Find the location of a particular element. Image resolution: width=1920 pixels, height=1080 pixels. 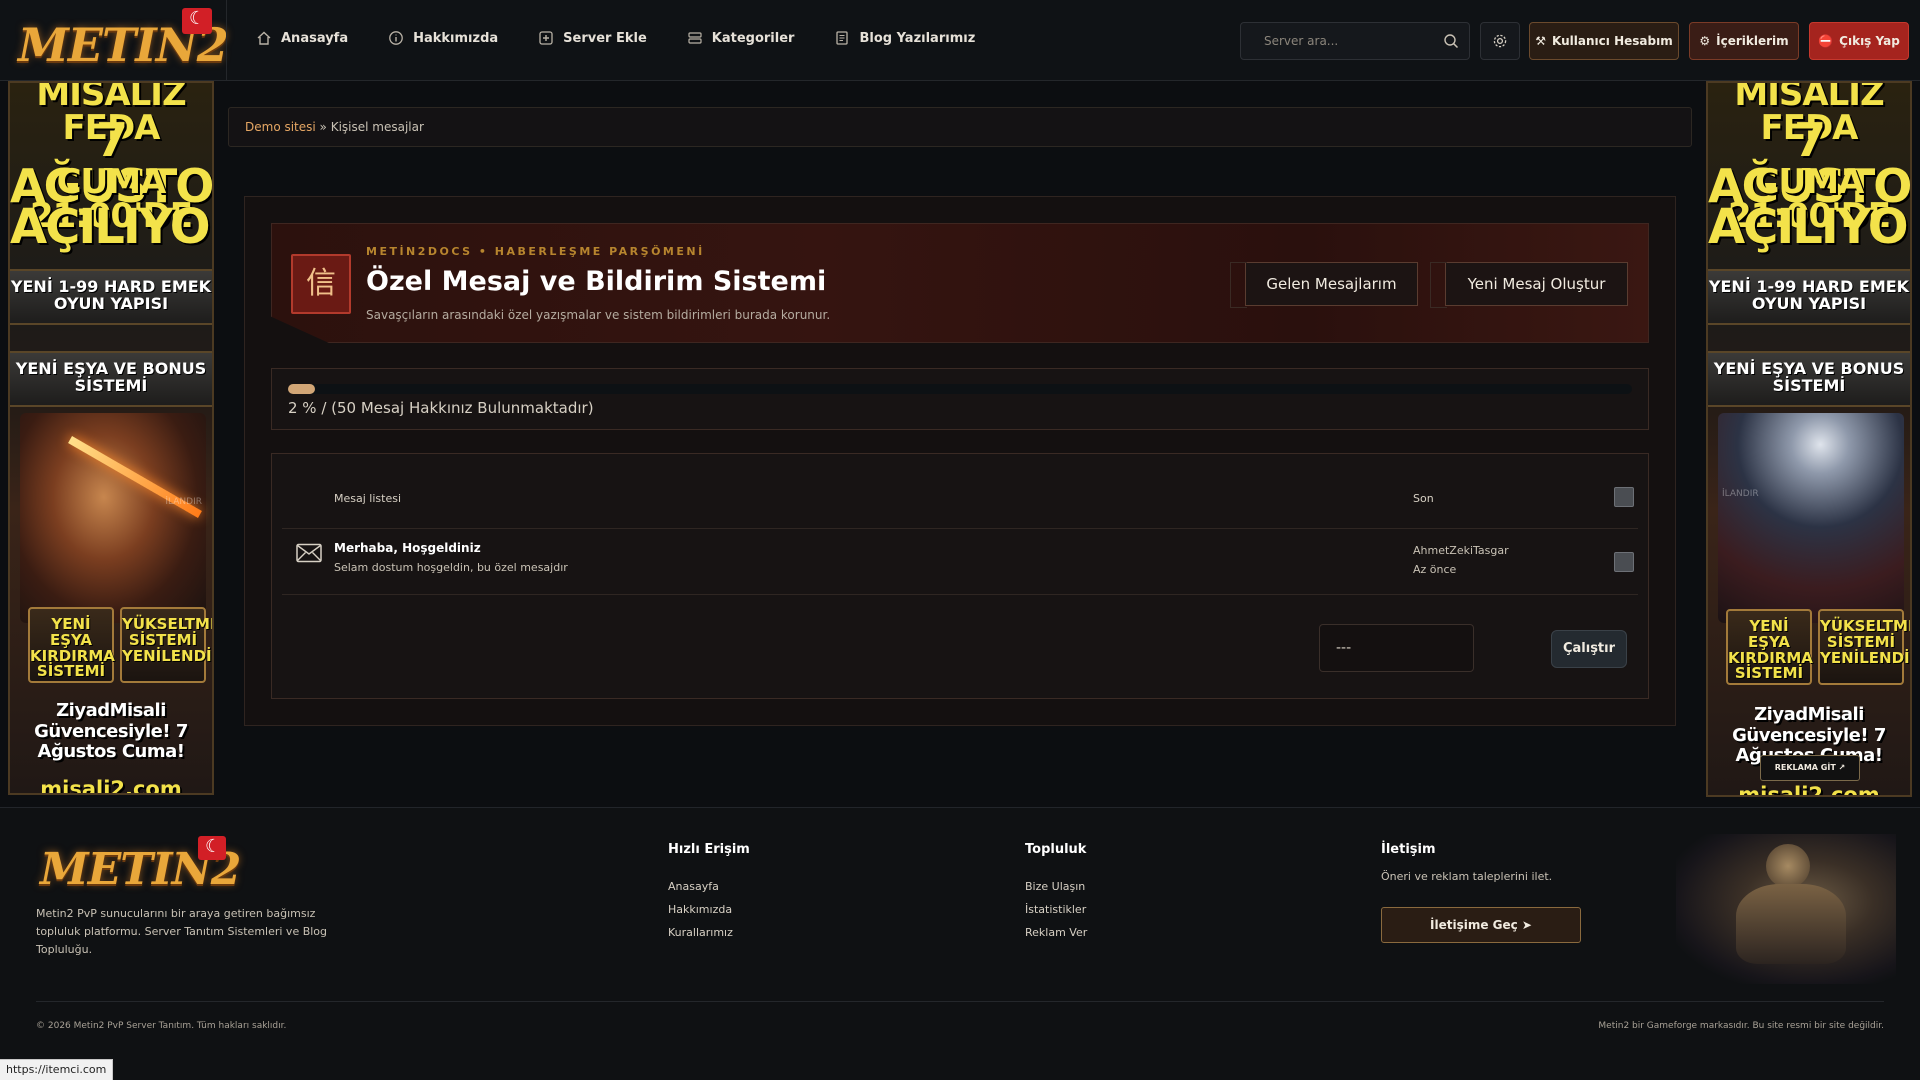

select-all-checkbox is located at coordinates (1624, 497).